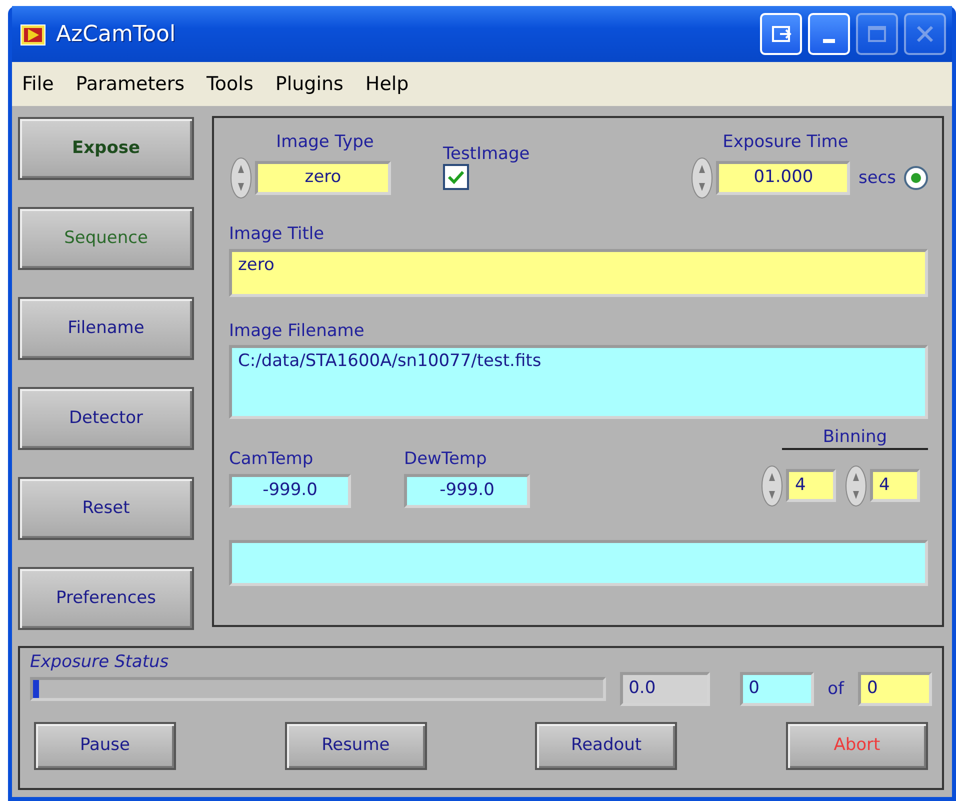  Describe the element at coordinates (877, 178) in the screenshot. I see `unit-label: secs` at that location.